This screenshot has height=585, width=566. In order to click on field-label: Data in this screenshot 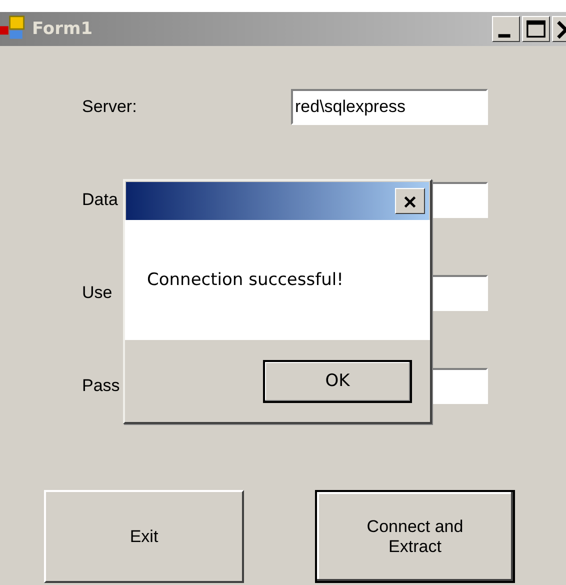, I will do `click(100, 200)`.